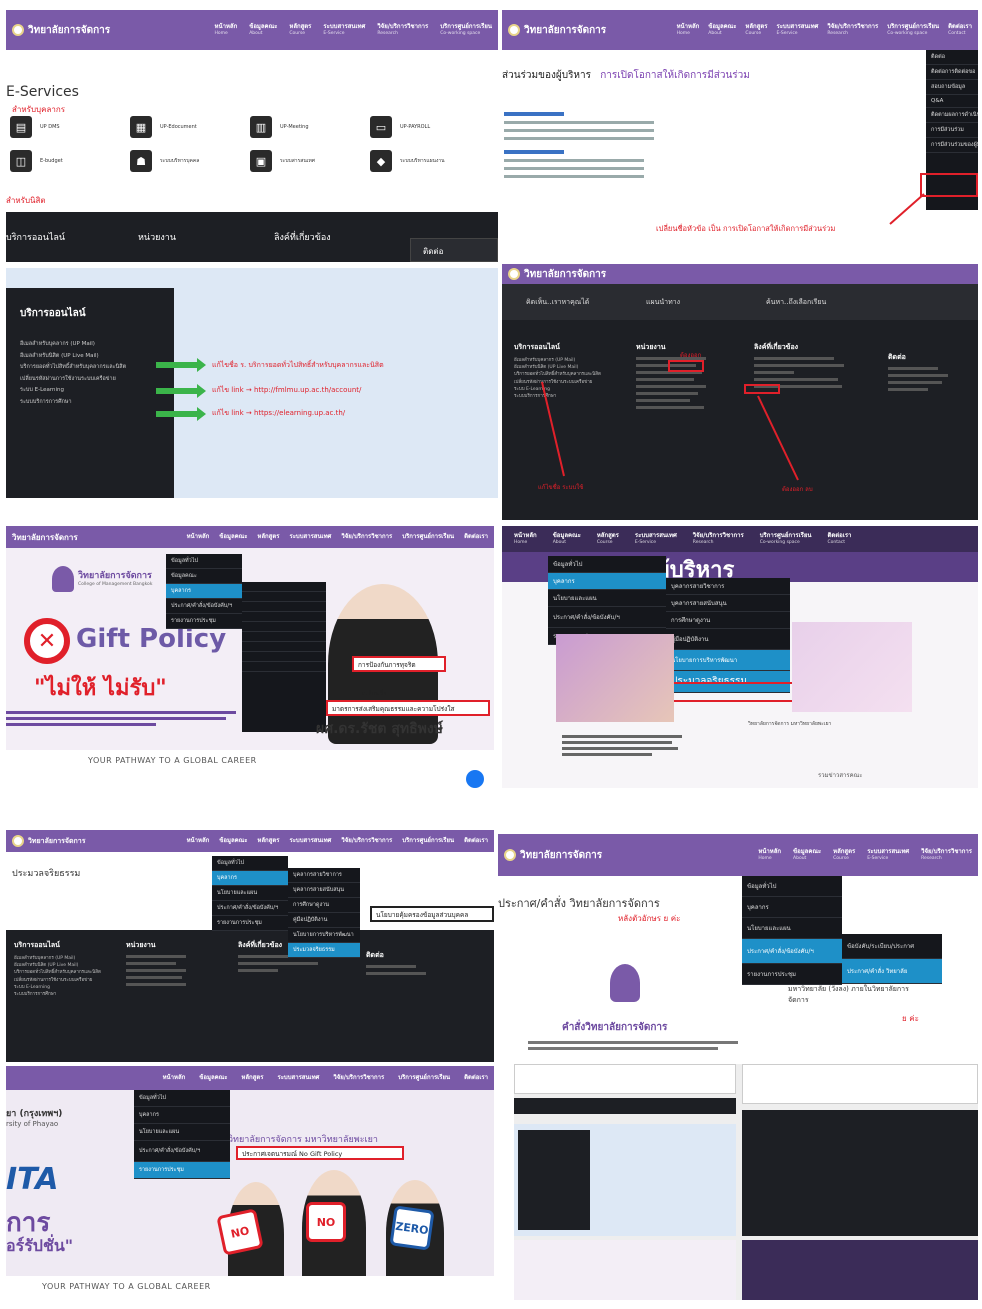  I want to click on more-news-link: รวมข่าวสารคณะ, so click(840, 775).